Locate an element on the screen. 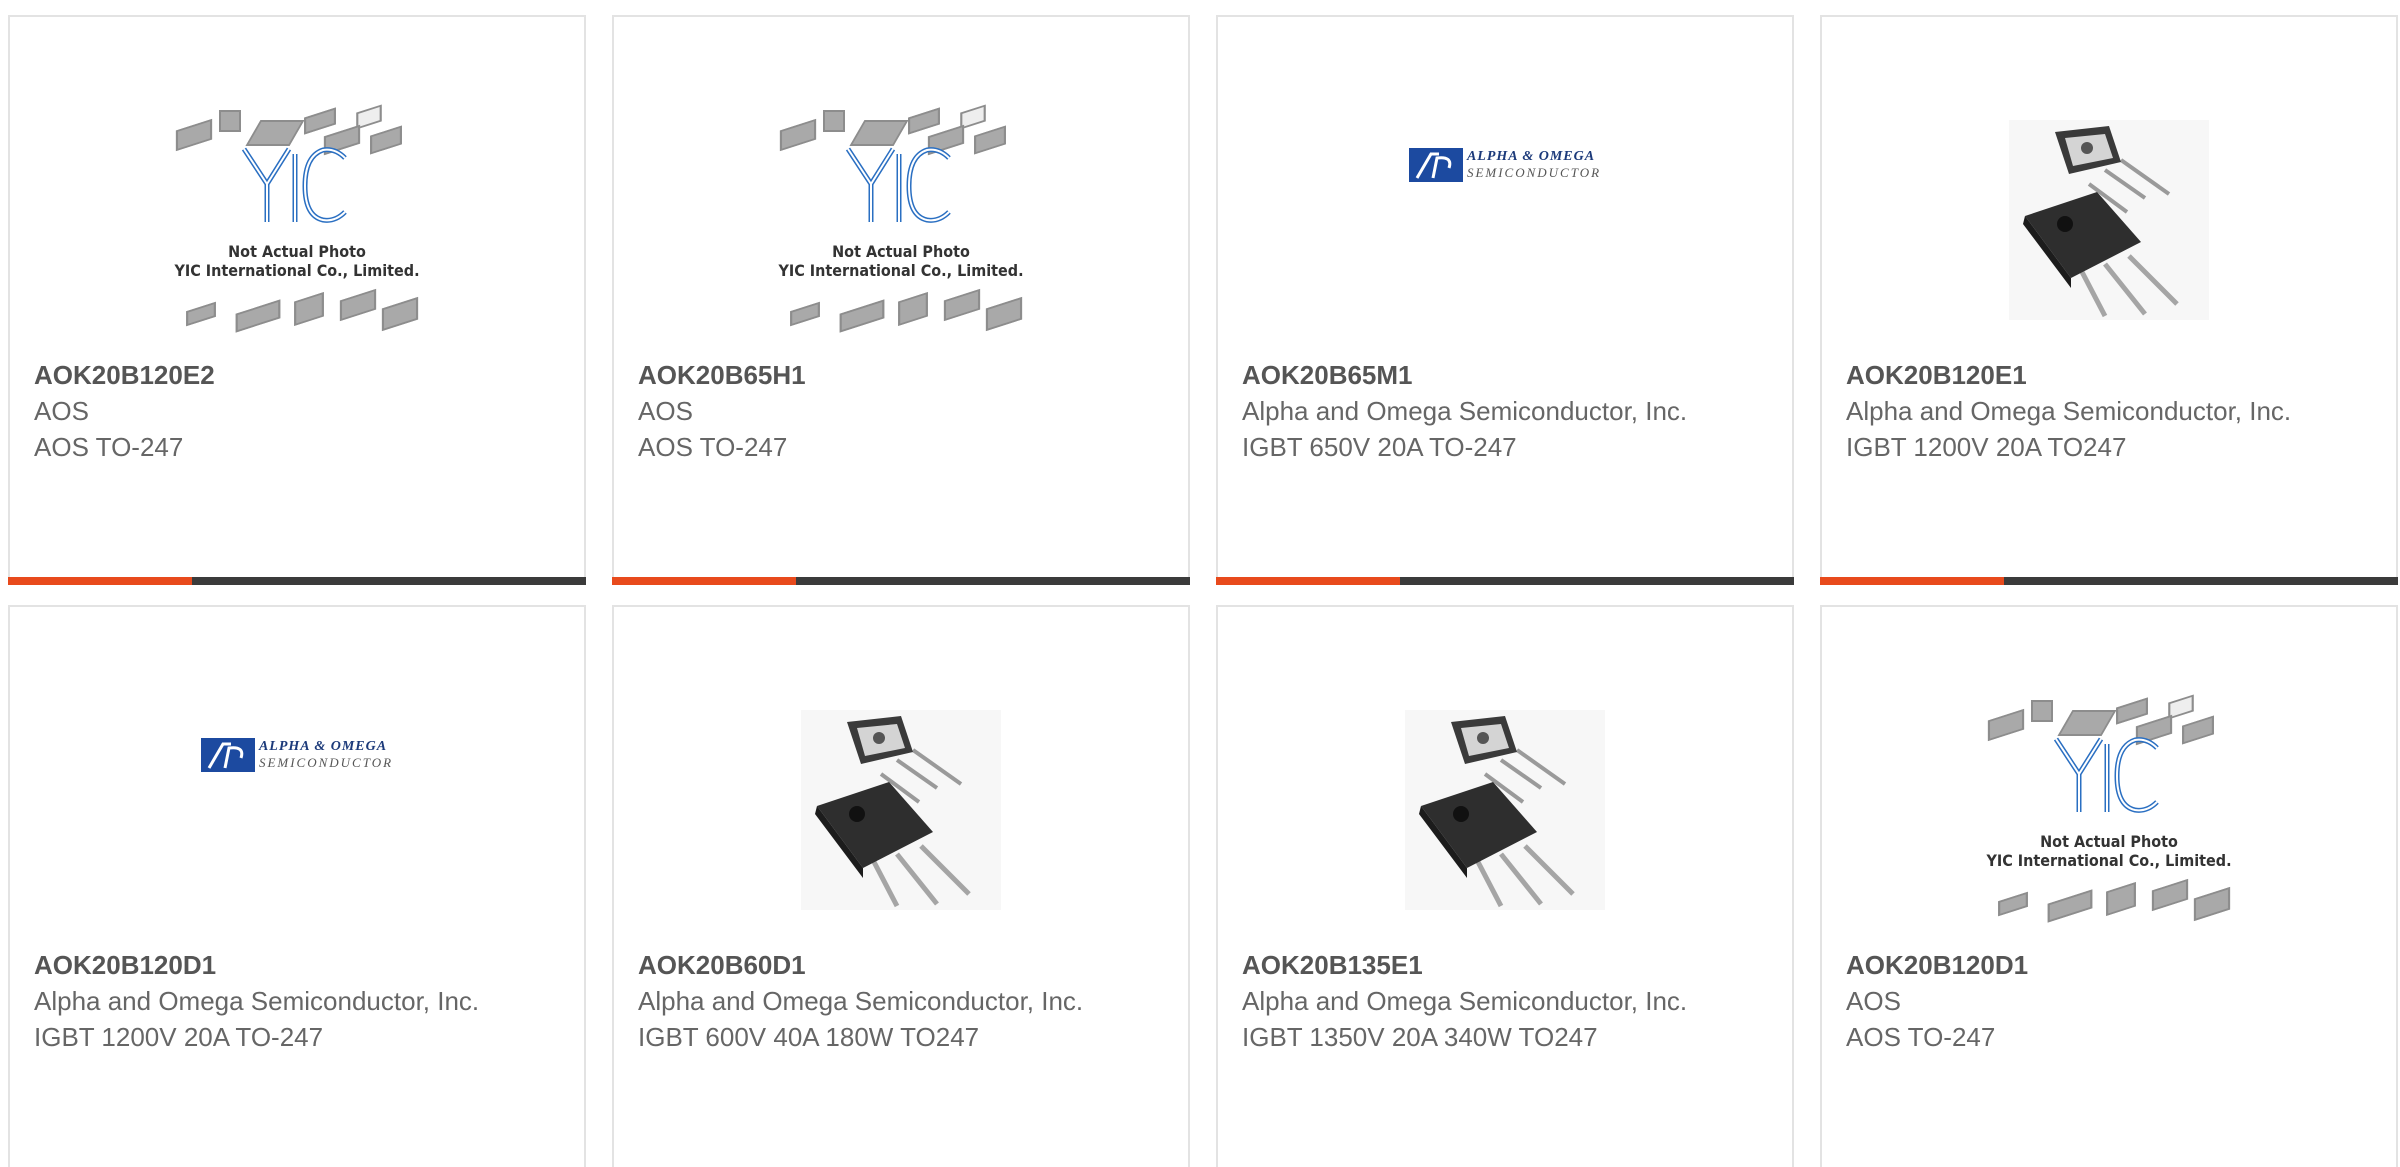  description: IGBT 1200V 20A TO247 is located at coordinates (1986, 447).